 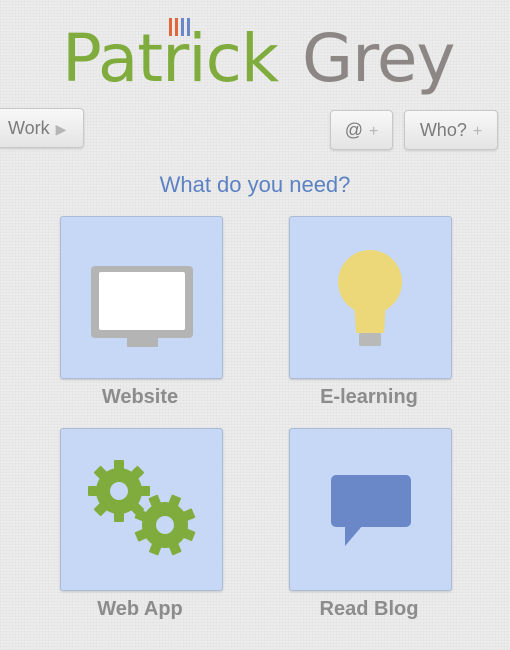 I want to click on speech-bubble-icon, so click(x=371, y=510).